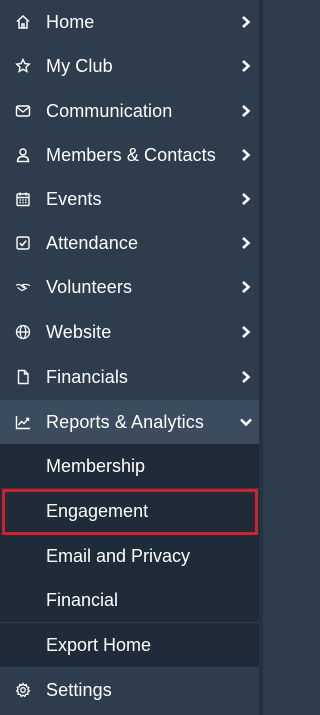 The width and height of the screenshot is (320, 715). I want to click on handshake-icon, so click(23, 287).